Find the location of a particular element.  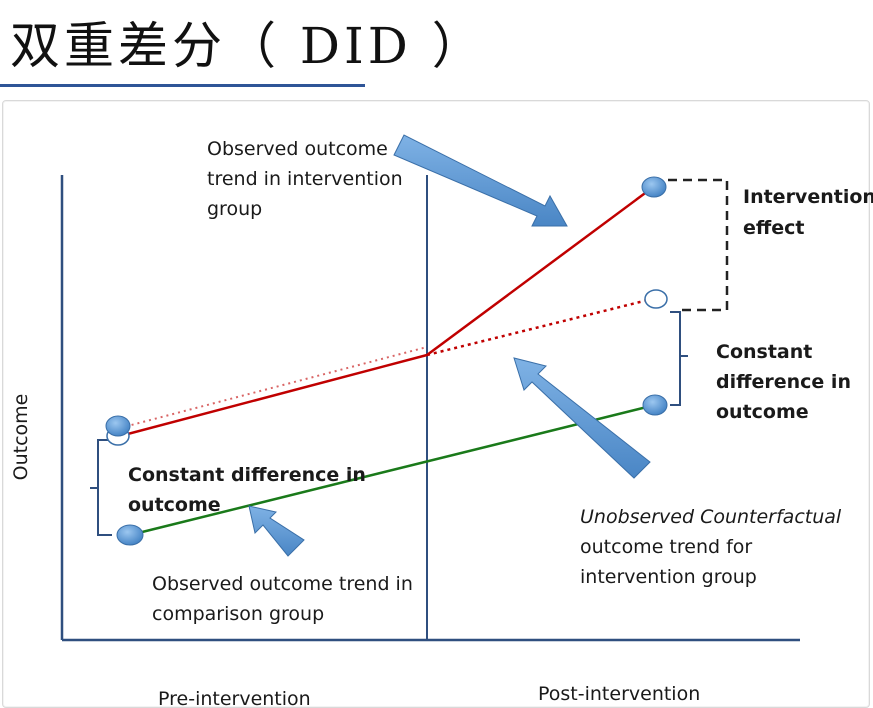

constant-difference-right-label: Constant difference in outcome is located at coordinates (787, 382).